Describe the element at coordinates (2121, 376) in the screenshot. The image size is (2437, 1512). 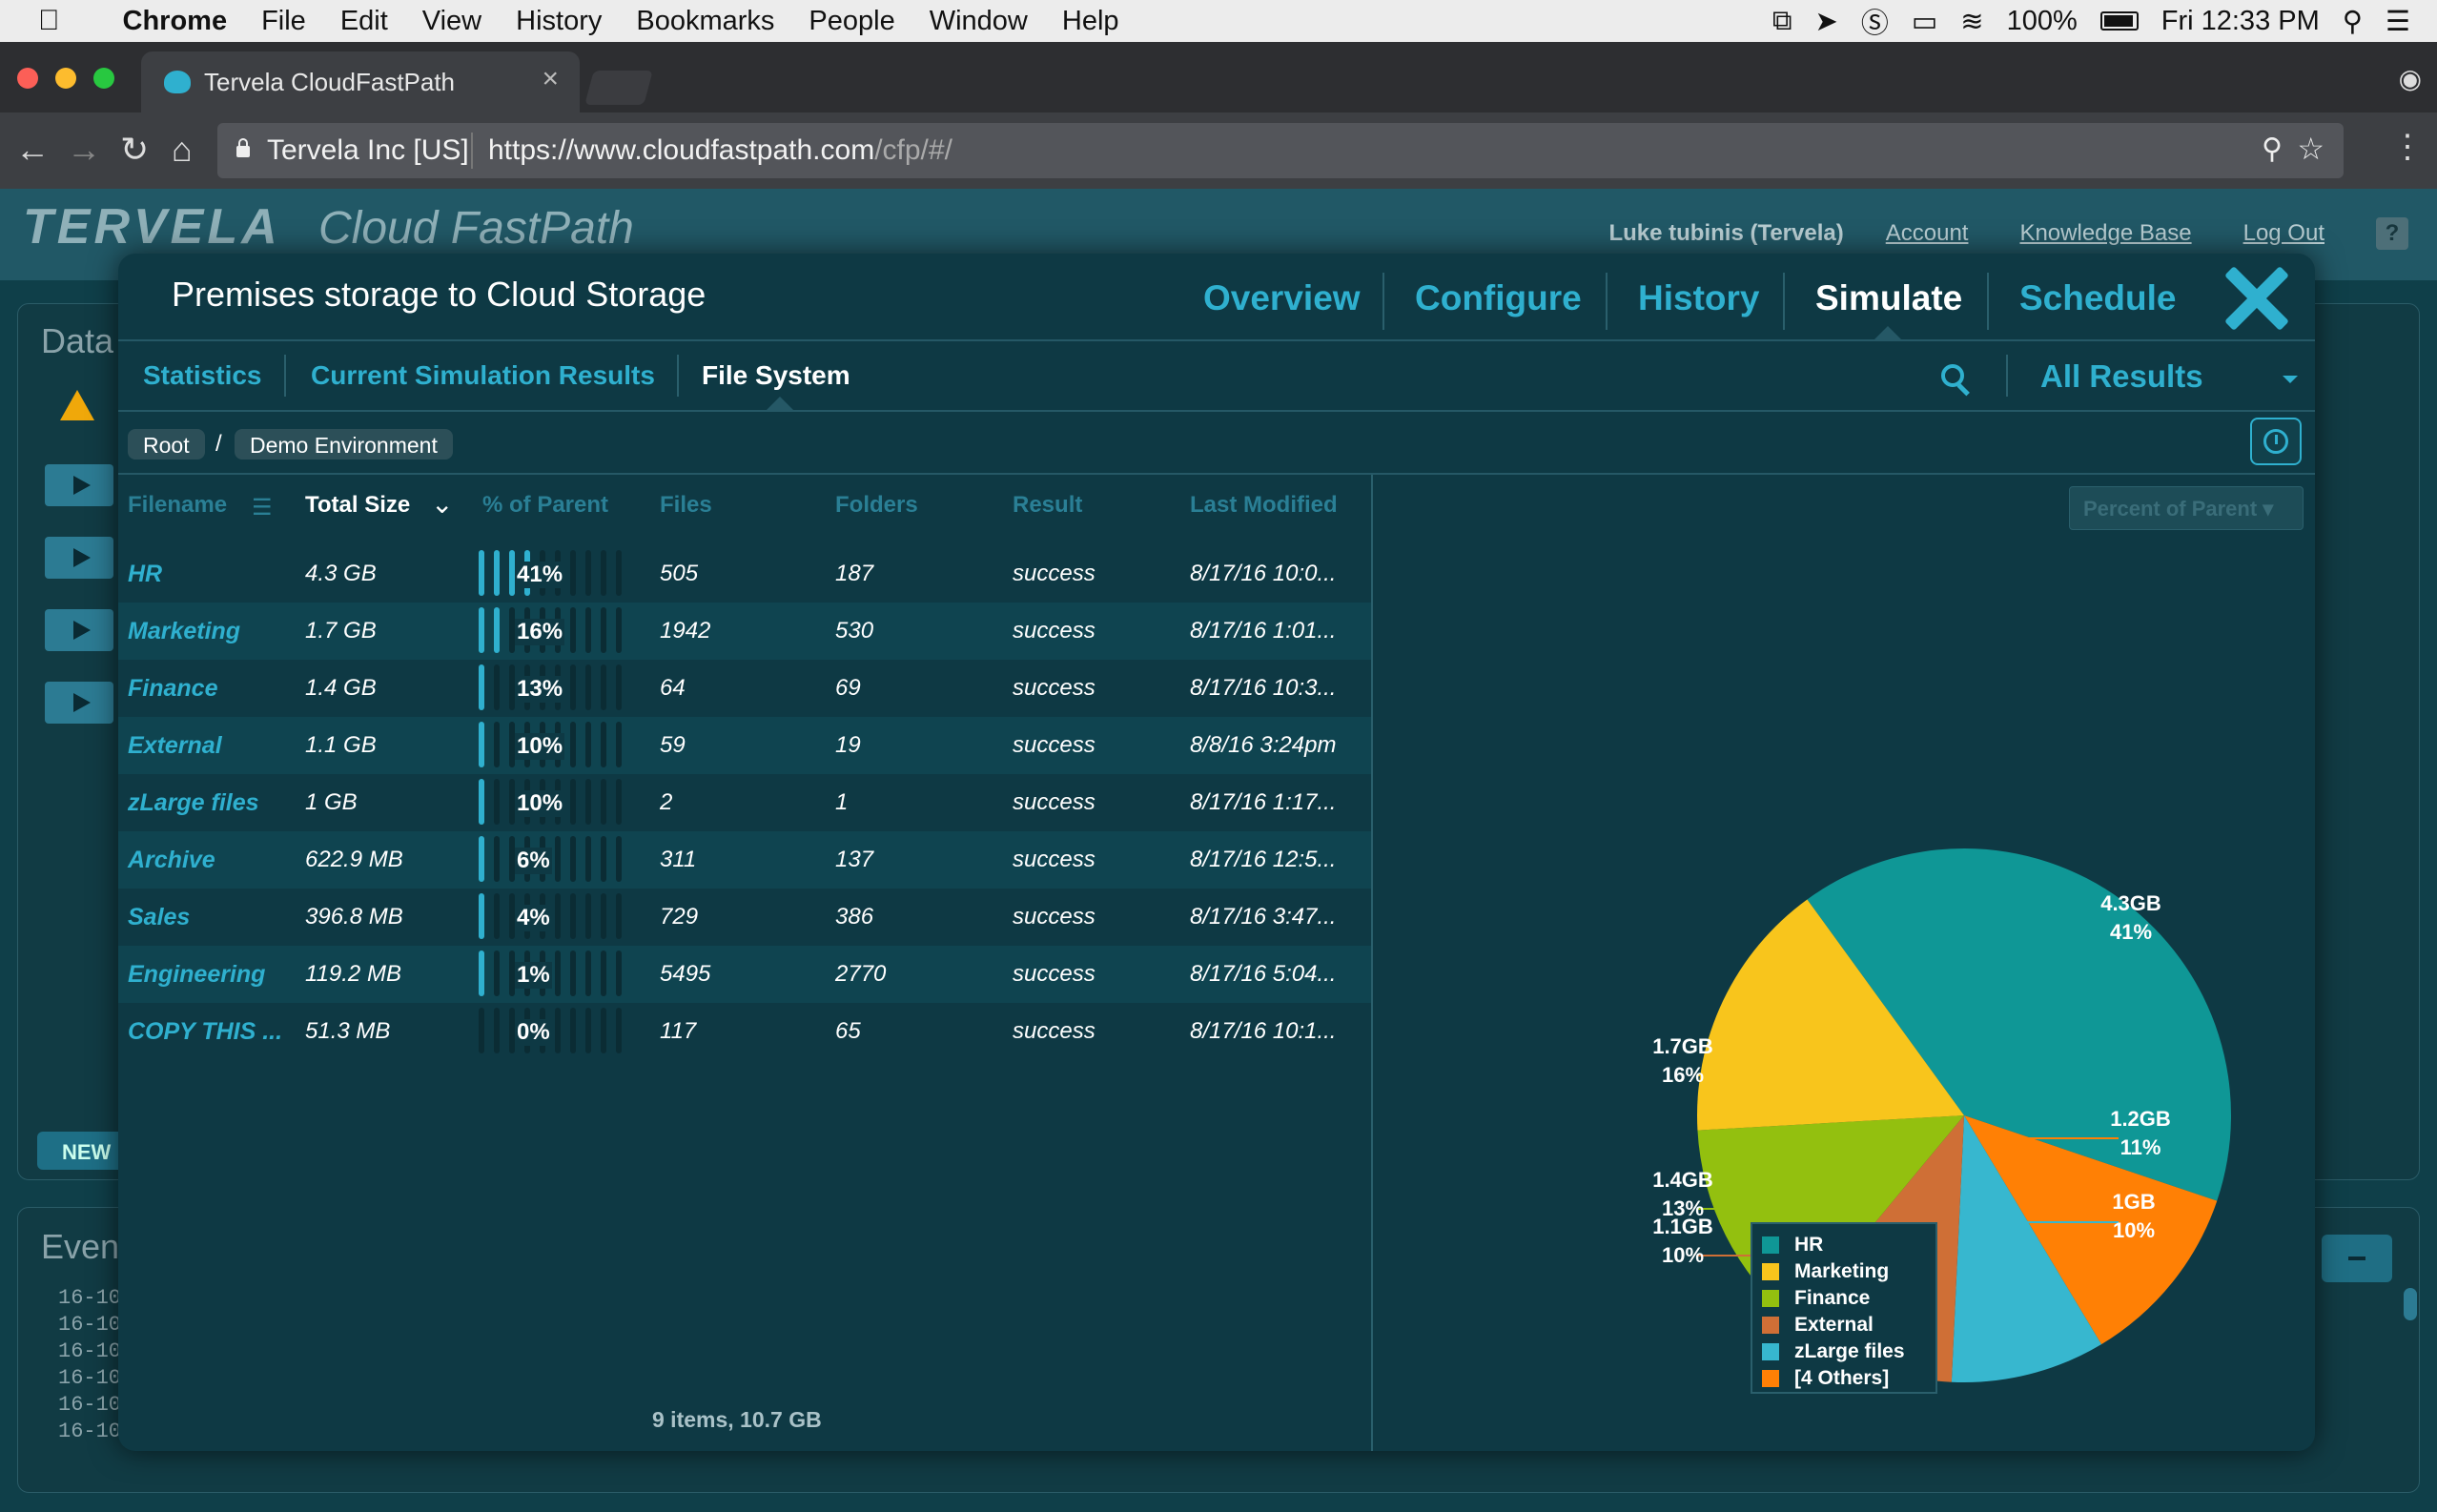
I see `results-filter-dropdown: All Results` at that location.